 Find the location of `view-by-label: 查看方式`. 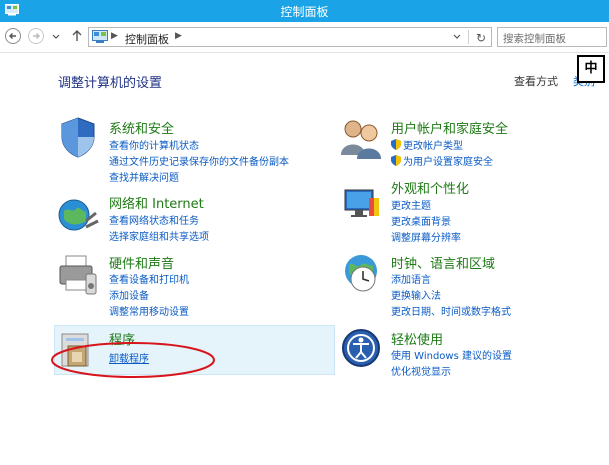

view-by-label: 查看方式 is located at coordinates (536, 81).